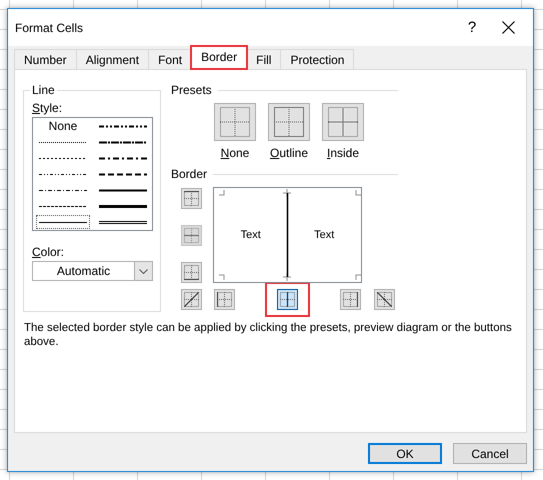 The height and width of the screenshot is (480, 543). I want to click on preset-label: Inside, so click(343, 153).